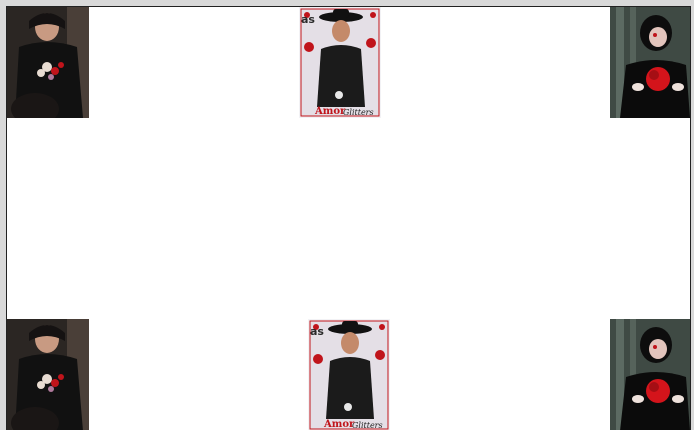 The image size is (694, 430). I want to click on image-red-rose-top, so click(650, 62).